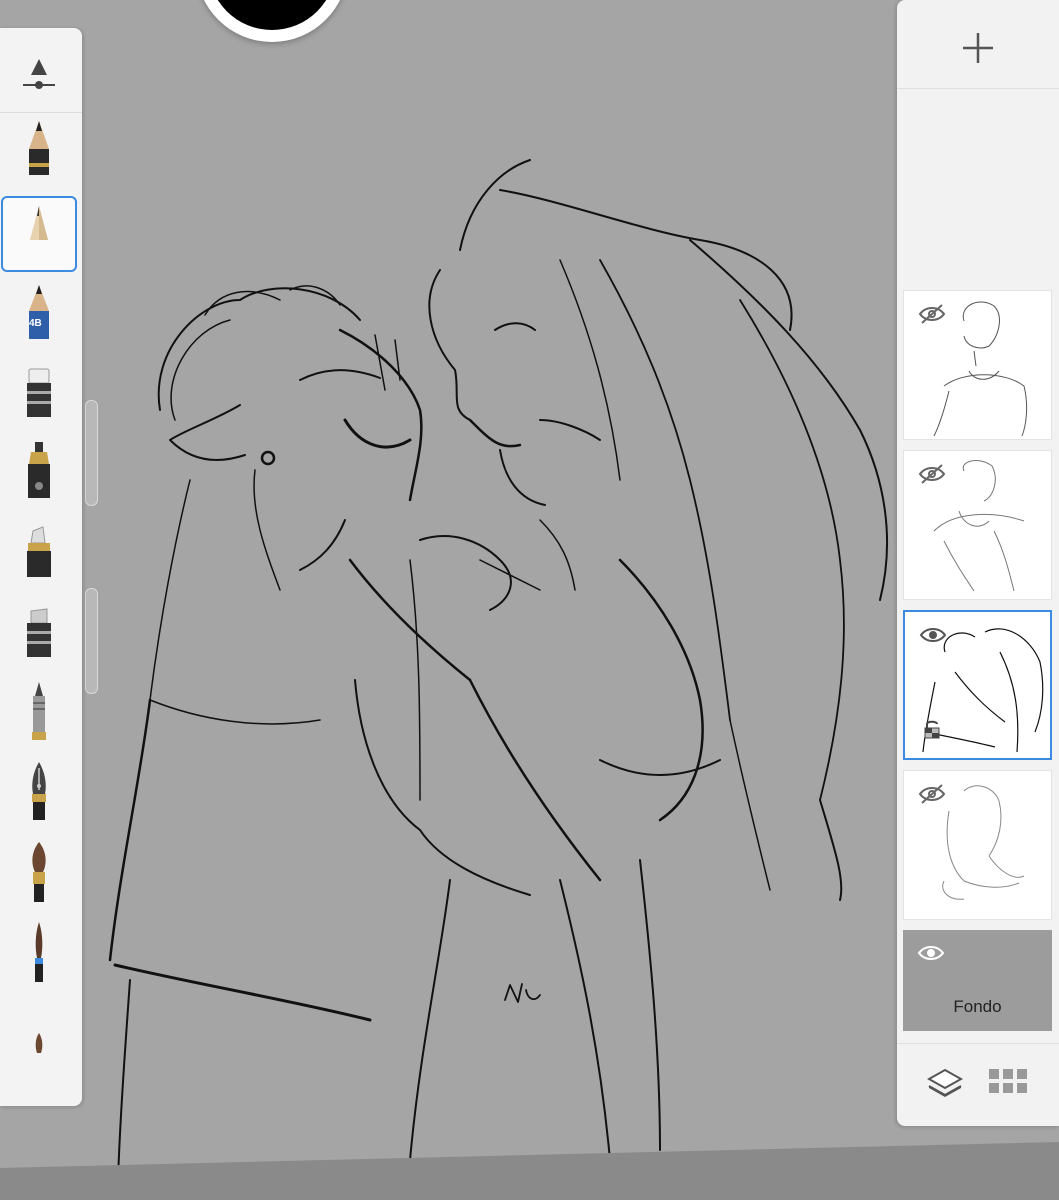 The height and width of the screenshot is (1200, 1059). I want to click on brush-partial-icon, so click(39, 1033).